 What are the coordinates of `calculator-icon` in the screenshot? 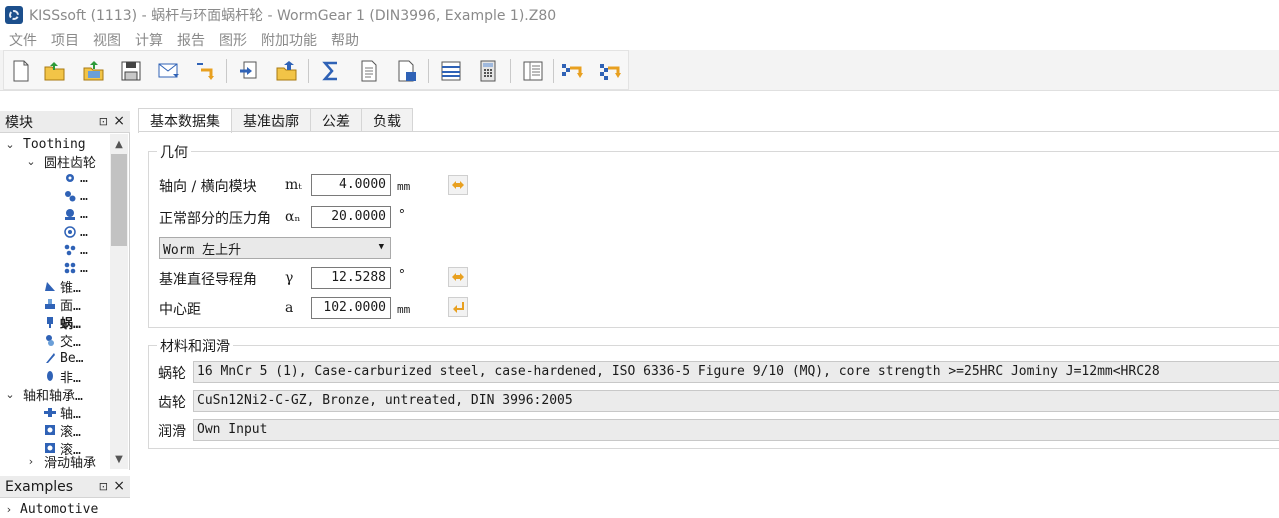 It's located at (488, 71).